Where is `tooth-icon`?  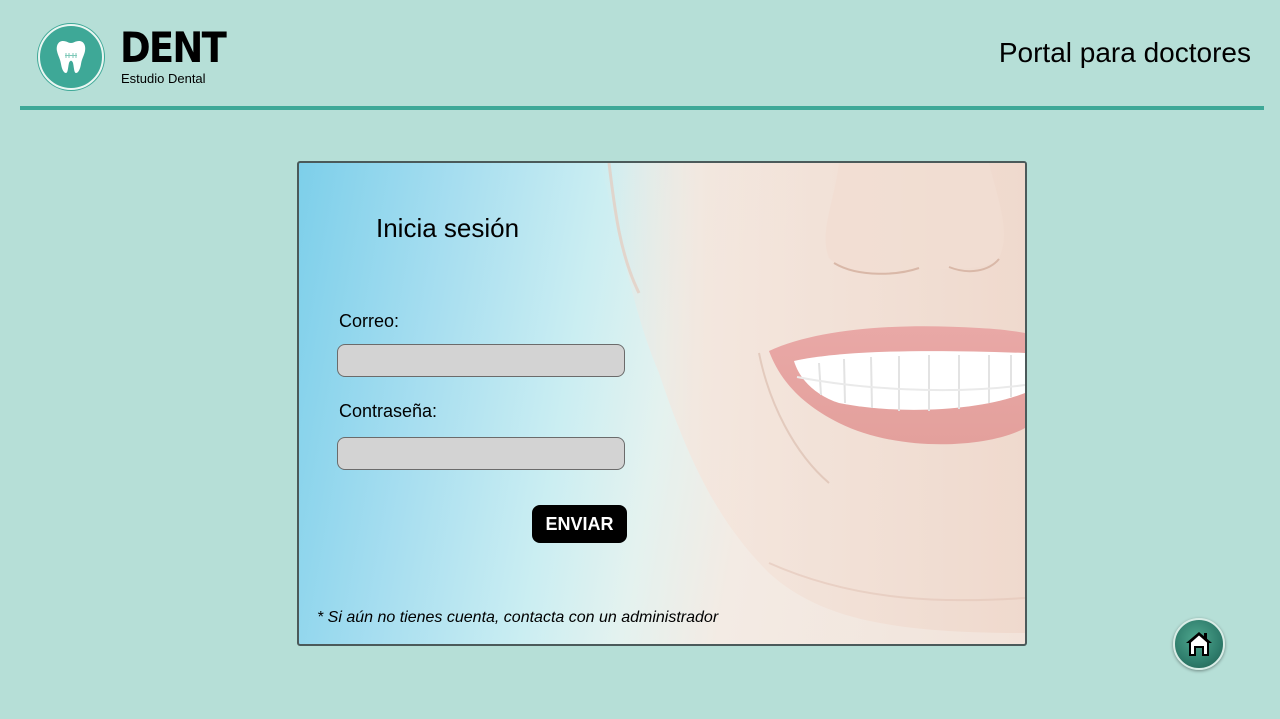
tooth-icon is located at coordinates (71, 57).